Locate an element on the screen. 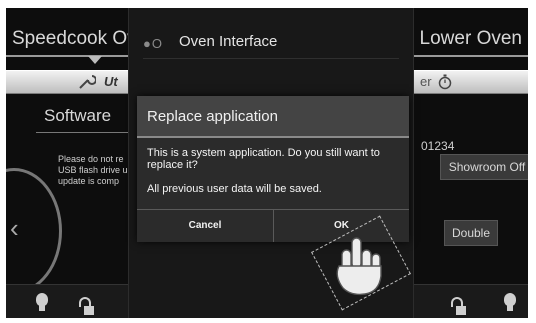 The height and width of the screenshot is (323, 536). oven-app-icon: ●O is located at coordinates (153, 43).